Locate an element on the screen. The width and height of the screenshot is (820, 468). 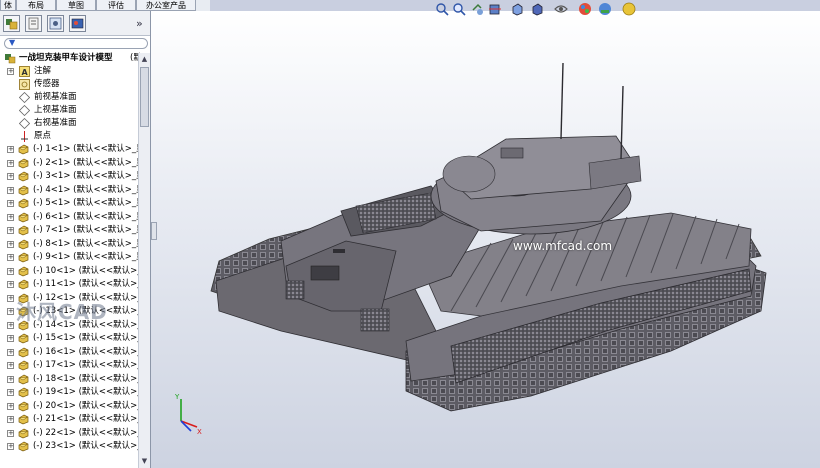
zoom-area-icon is located at coordinates (459, 9).